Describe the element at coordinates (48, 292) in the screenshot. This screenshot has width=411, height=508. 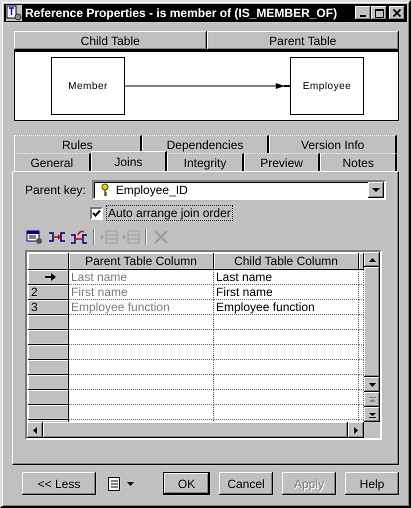
I see `row-header: 2` at that location.